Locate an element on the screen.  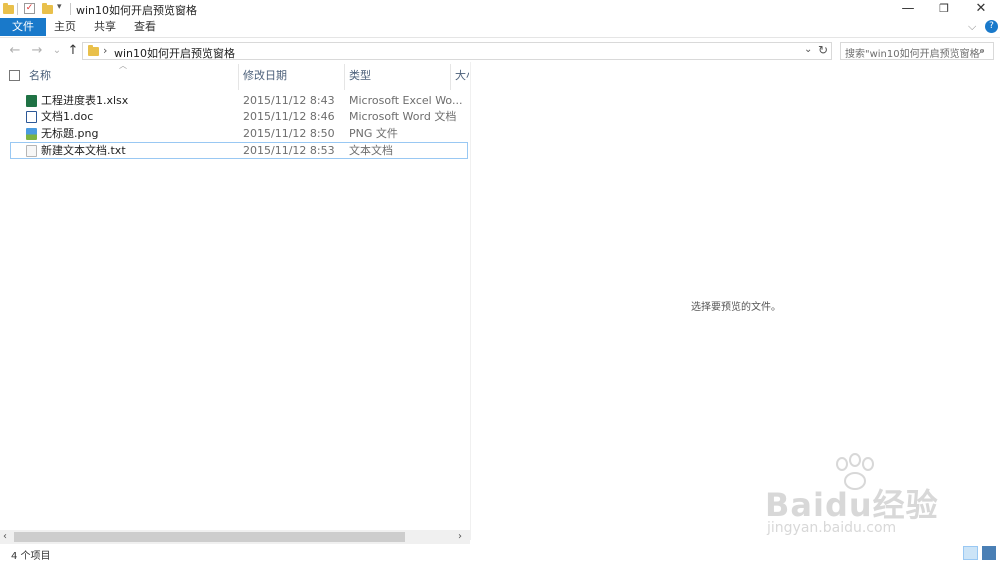
scroll-right-icon: › is located at coordinates (460, 537).